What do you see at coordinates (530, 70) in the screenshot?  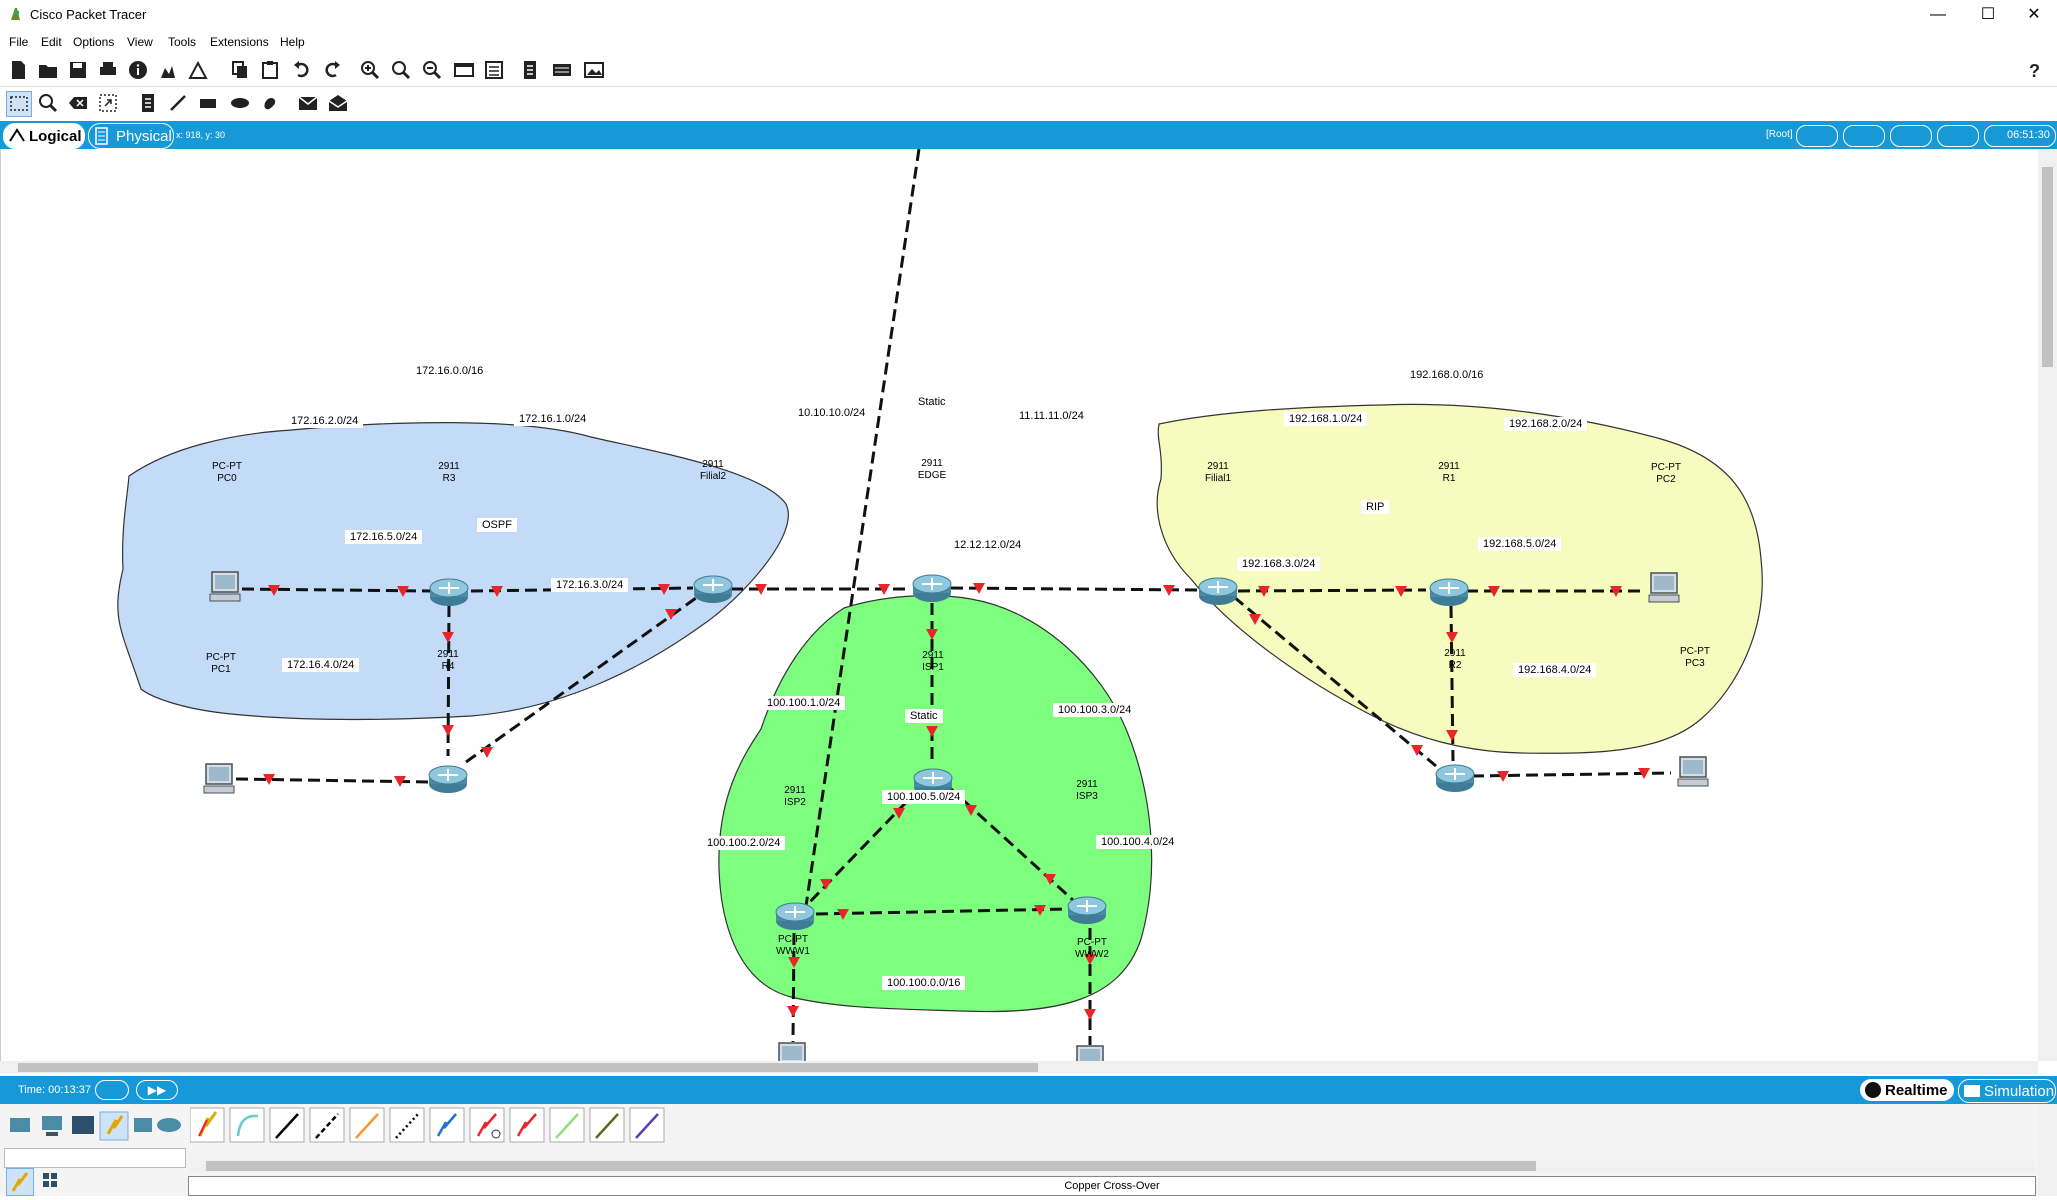 I see `notes-icon` at bounding box center [530, 70].